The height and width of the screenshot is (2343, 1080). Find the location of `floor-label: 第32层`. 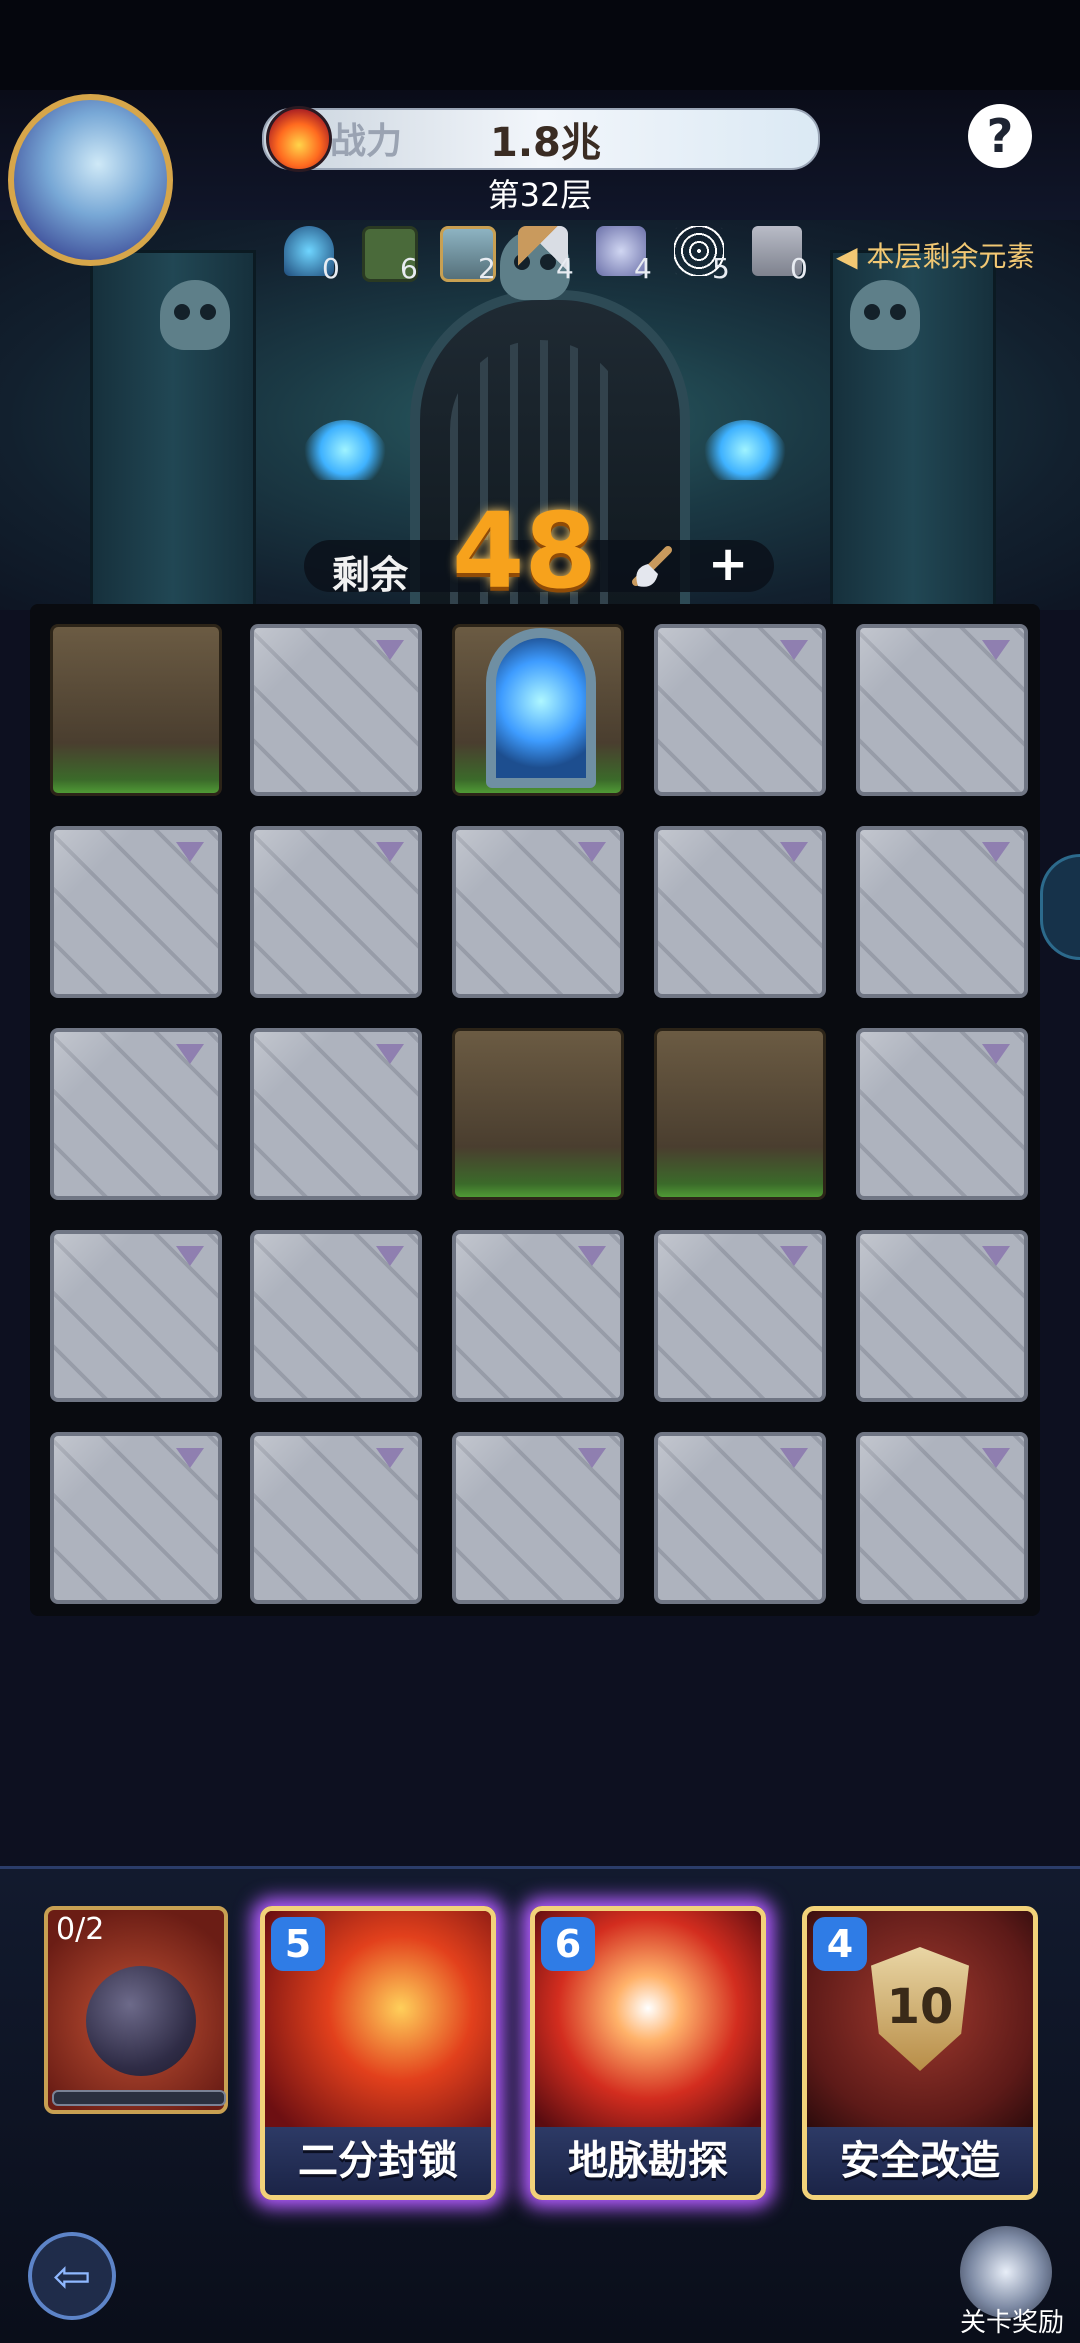

floor-label: 第32层 is located at coordinates (540, 195).